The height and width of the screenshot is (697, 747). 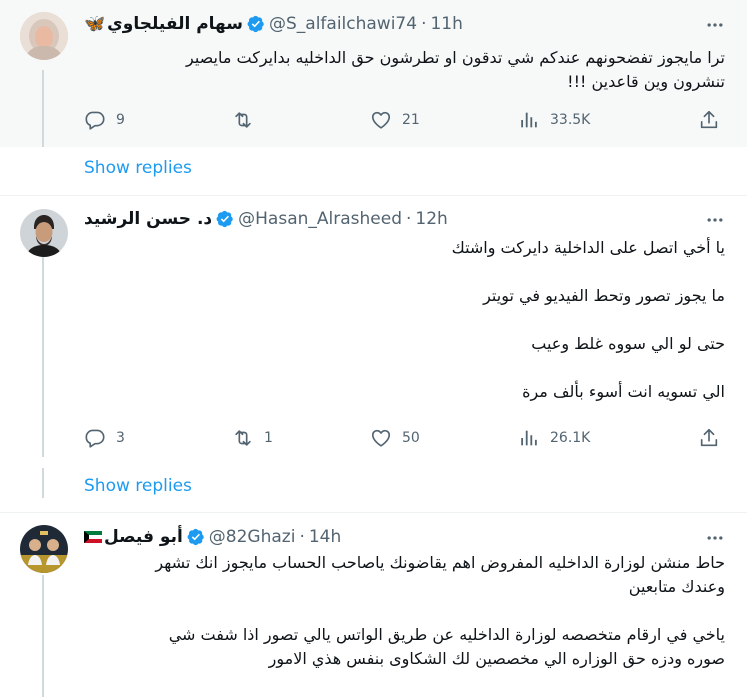 I want to click on views-count: 26.1K, so click(x=570, y=438).